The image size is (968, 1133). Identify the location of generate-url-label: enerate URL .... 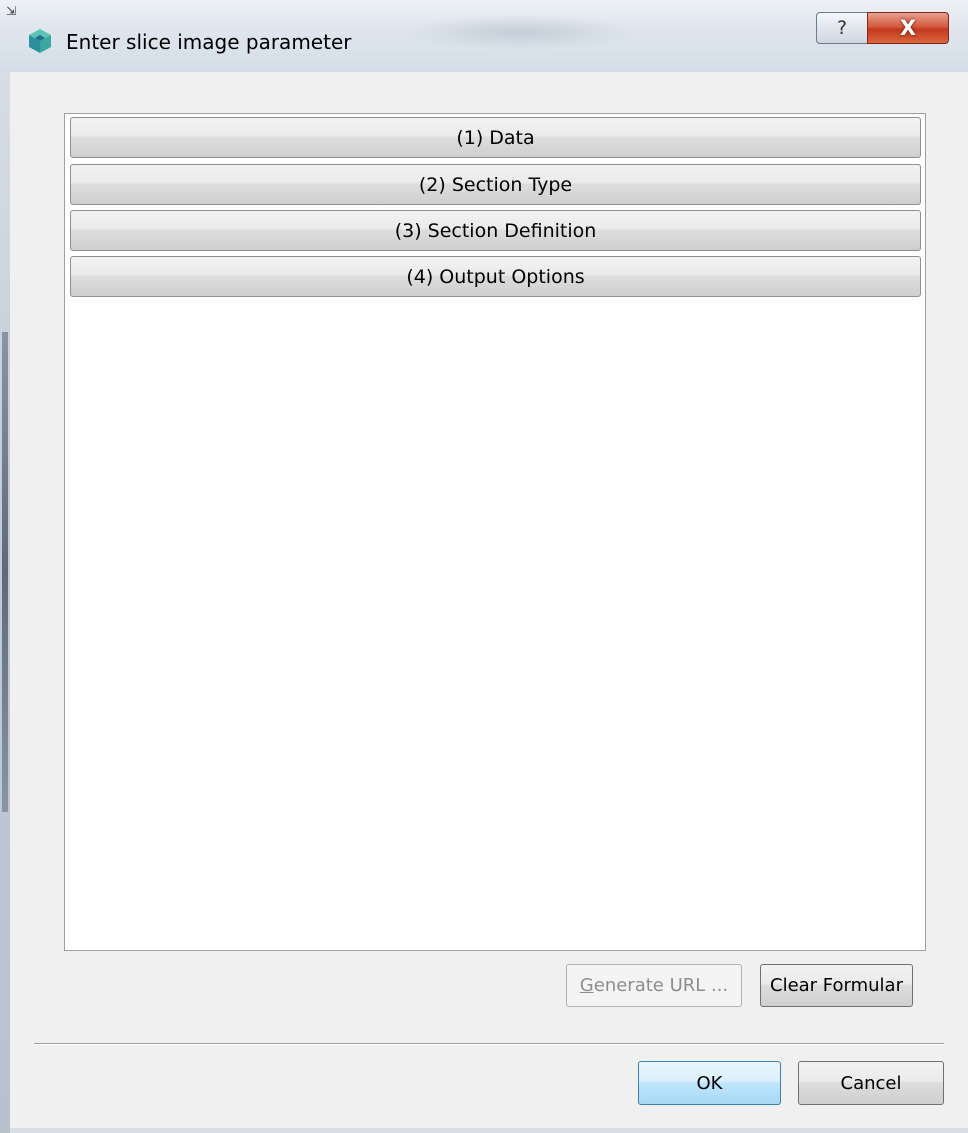
(661, 985).